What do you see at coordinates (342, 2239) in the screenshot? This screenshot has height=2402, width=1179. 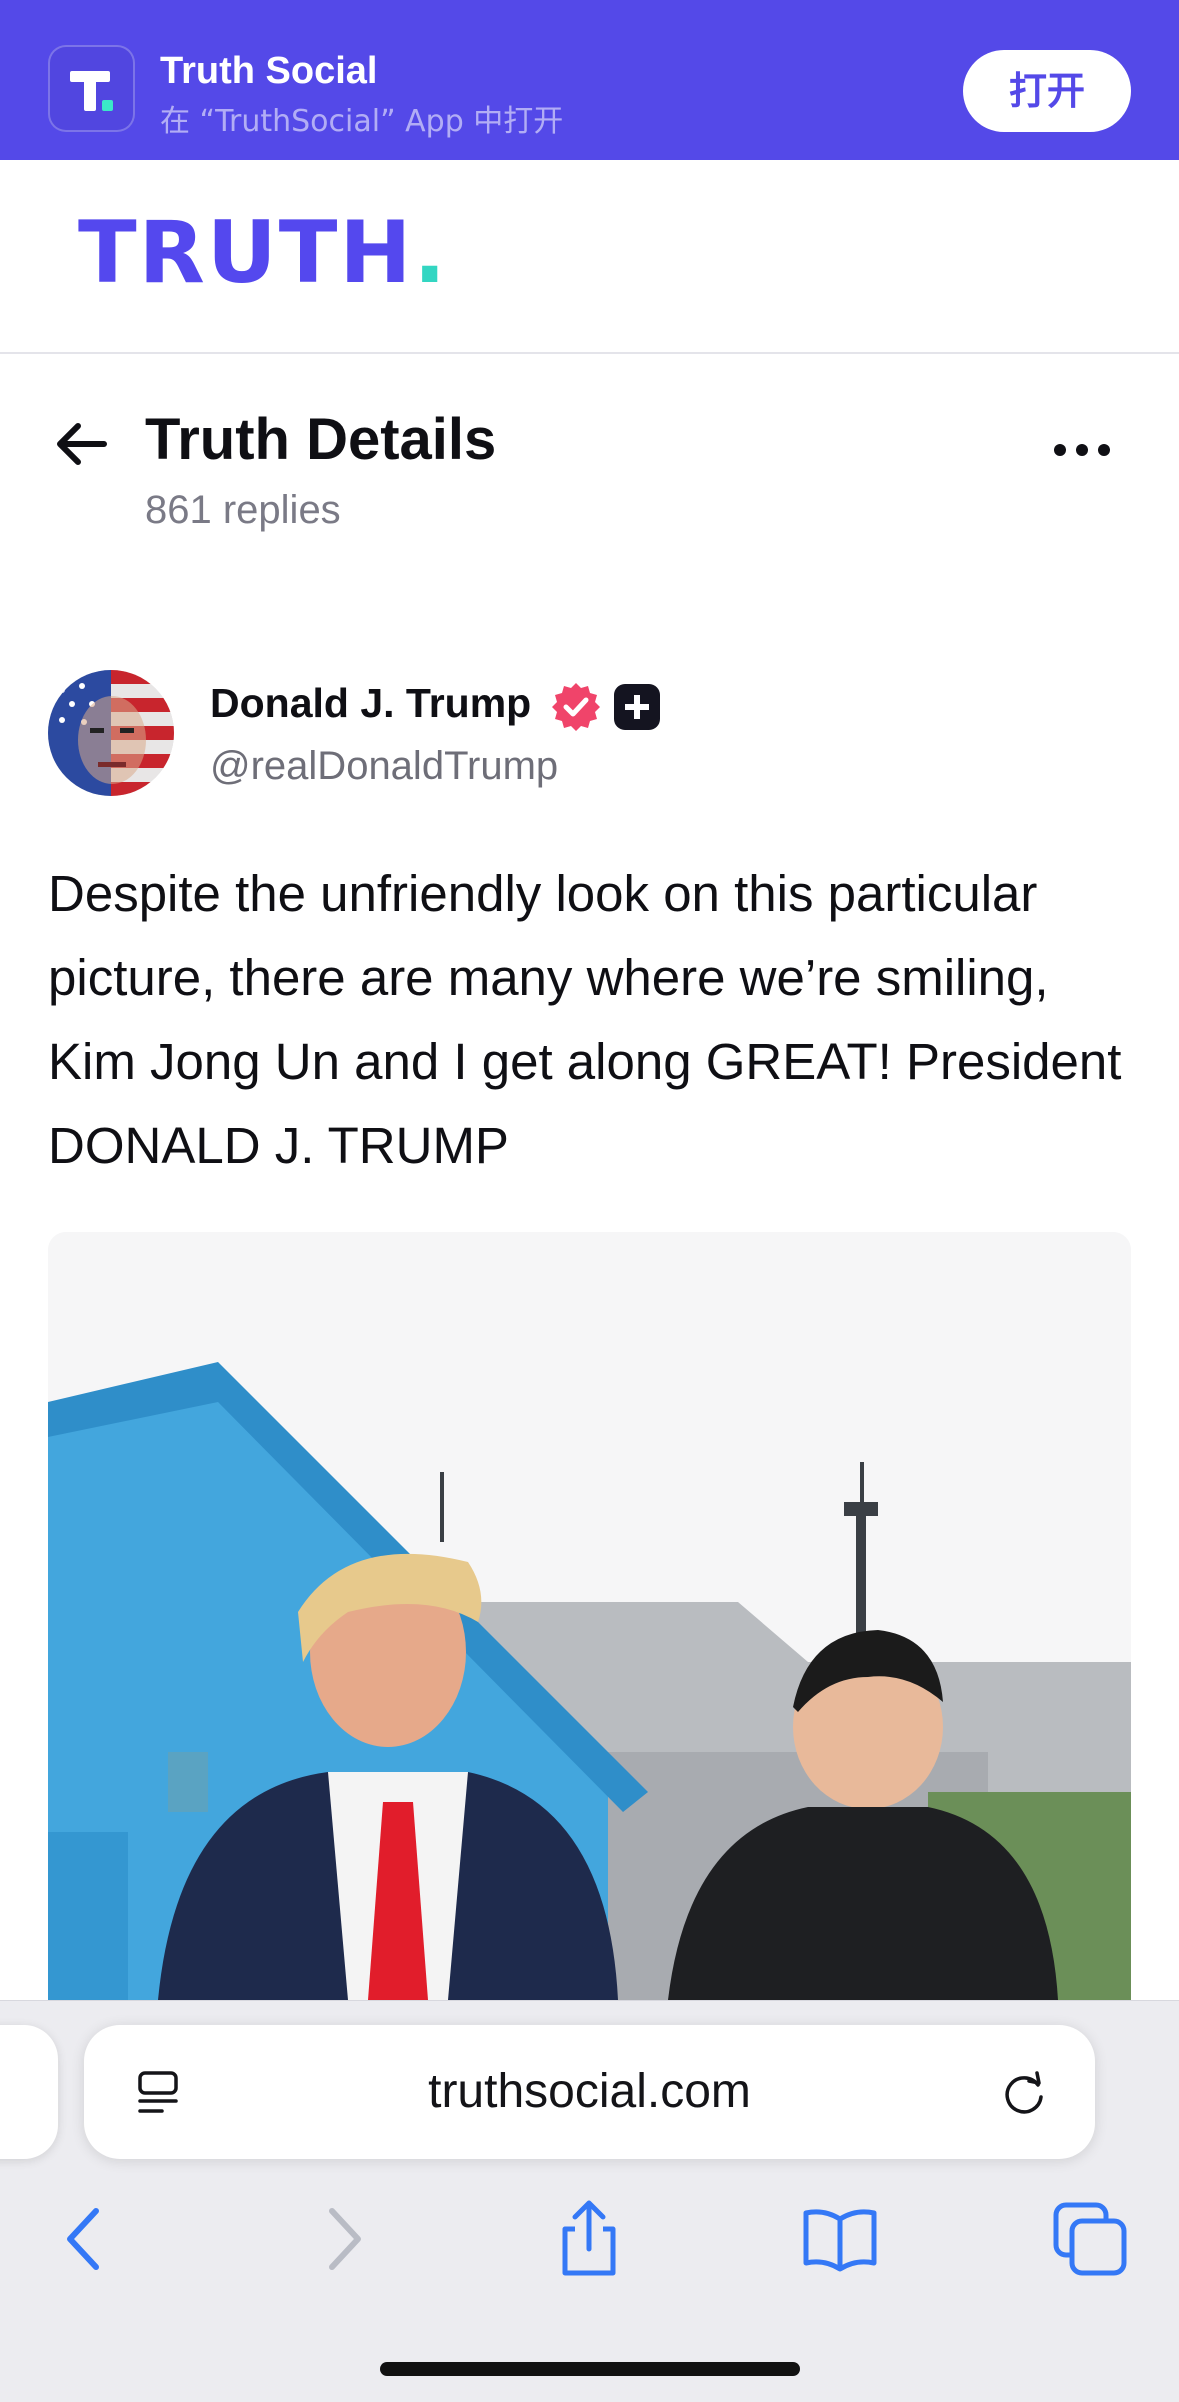 I see `forward-icon` at bounding box center [342, 2239].